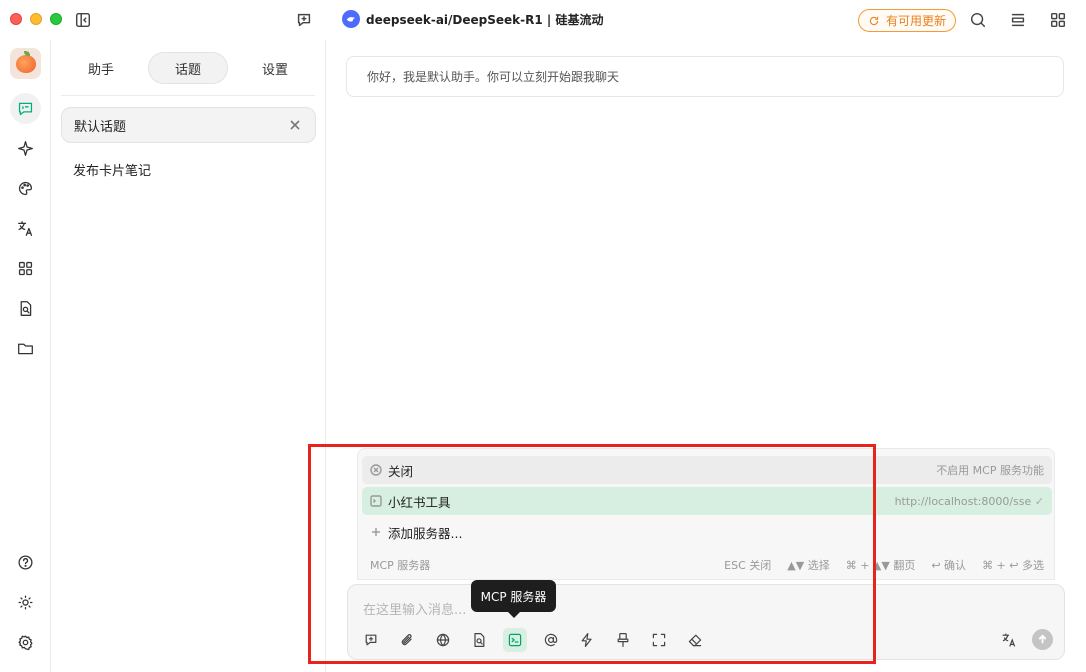 The width and height of the screenshot is (1086, 672). I want to click on tabs-divider, so click(188, 95).